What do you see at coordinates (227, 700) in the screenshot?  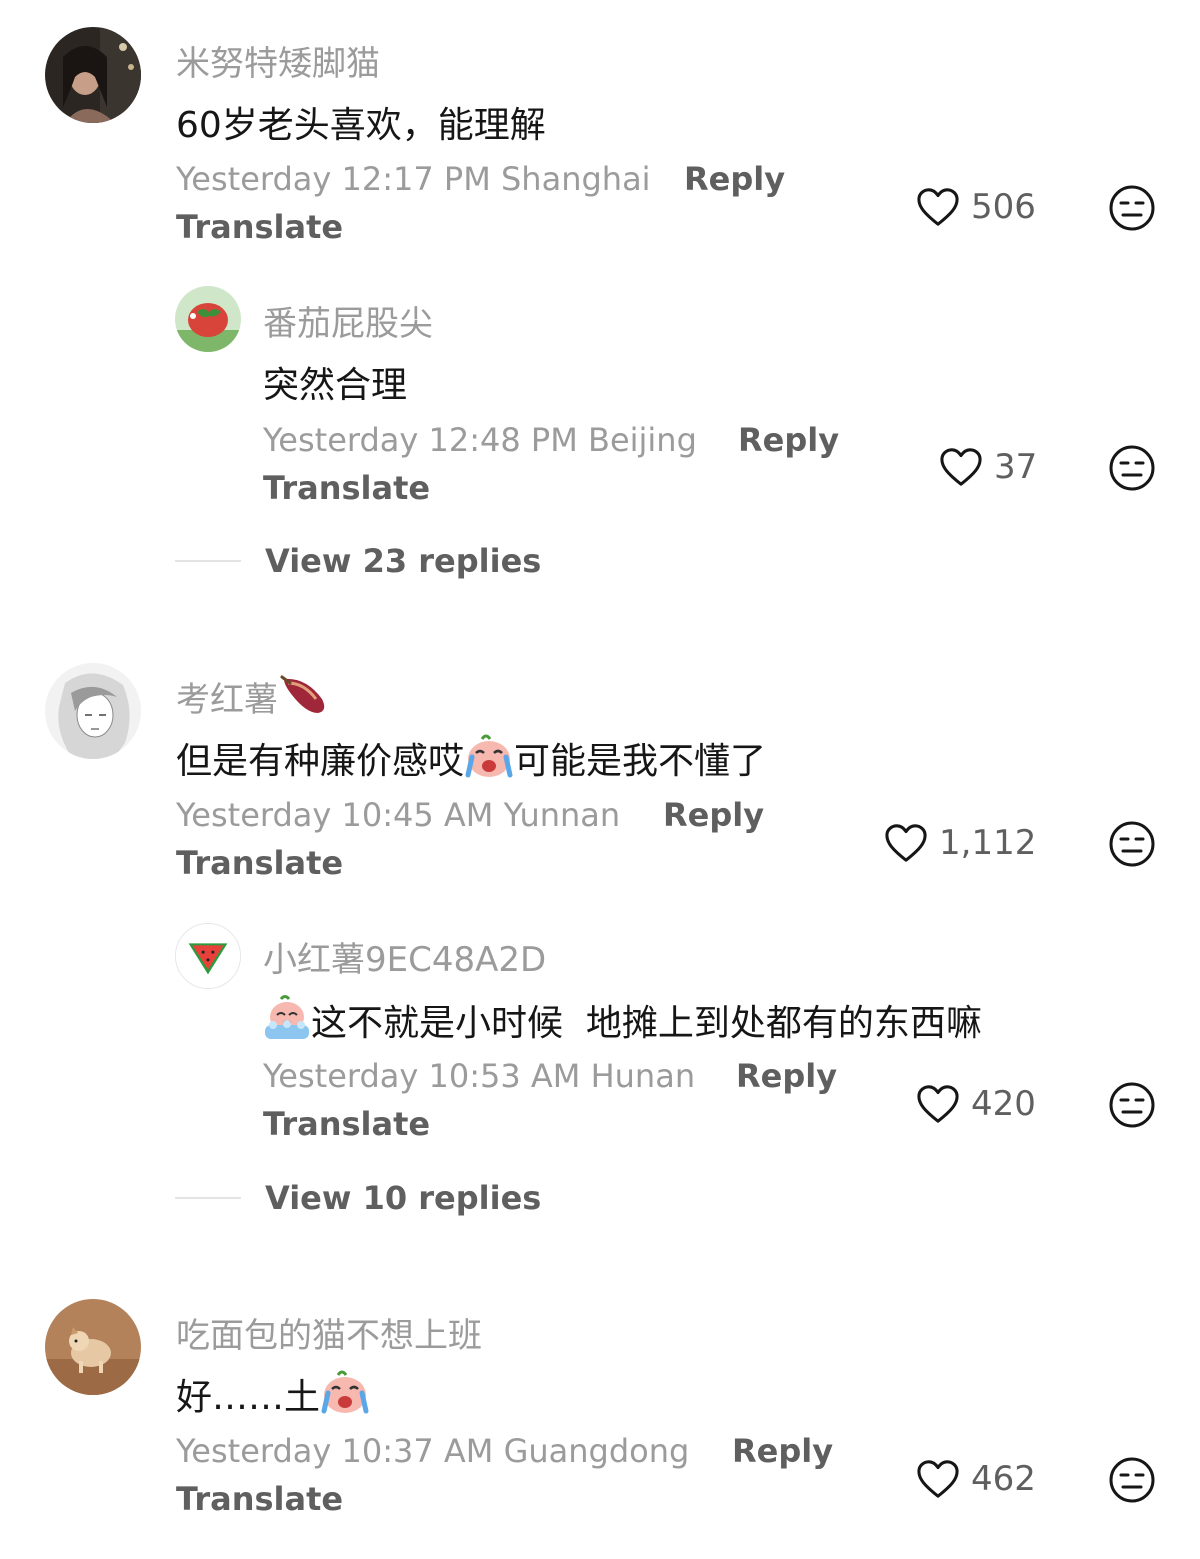 I see `username-text: 考红薯` at bounding box center [227, 700].